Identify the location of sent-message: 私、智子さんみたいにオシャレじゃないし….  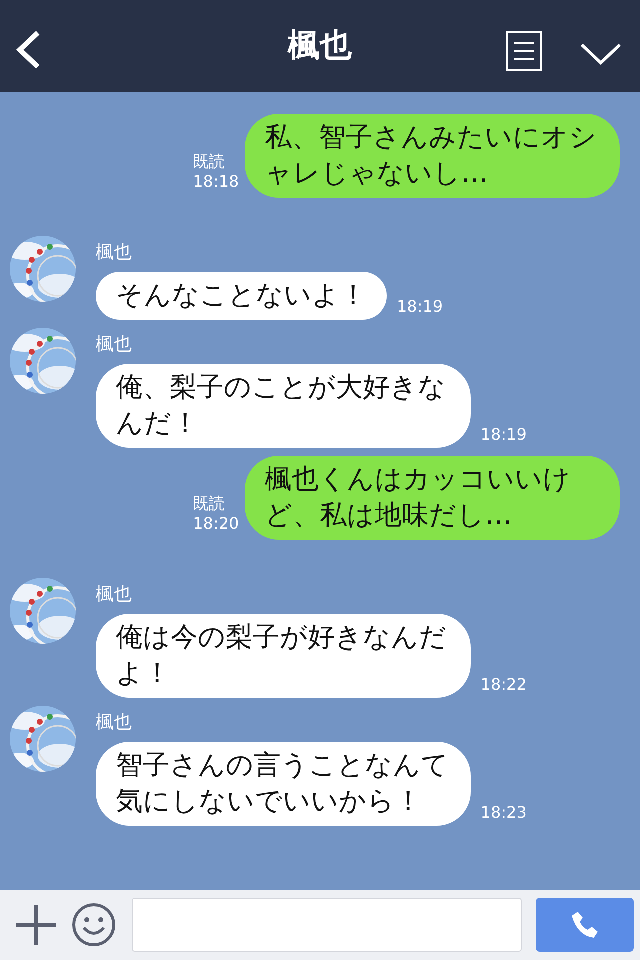
(432, 156).